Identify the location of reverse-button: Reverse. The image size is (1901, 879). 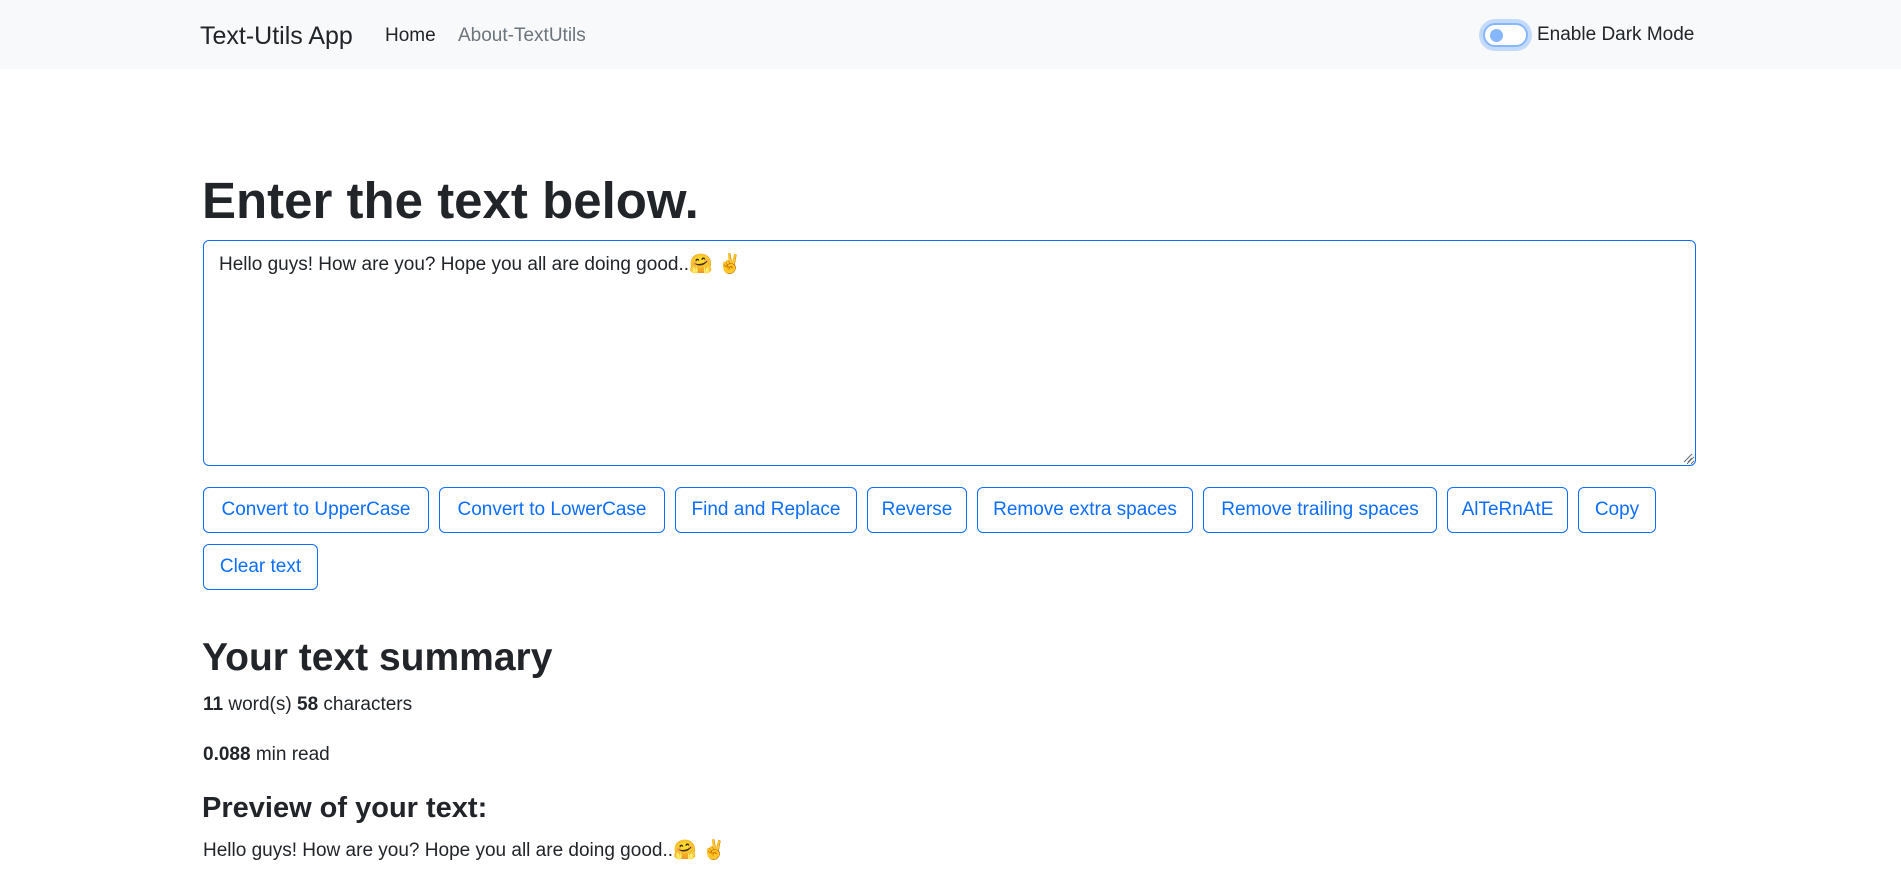
(917, 510).